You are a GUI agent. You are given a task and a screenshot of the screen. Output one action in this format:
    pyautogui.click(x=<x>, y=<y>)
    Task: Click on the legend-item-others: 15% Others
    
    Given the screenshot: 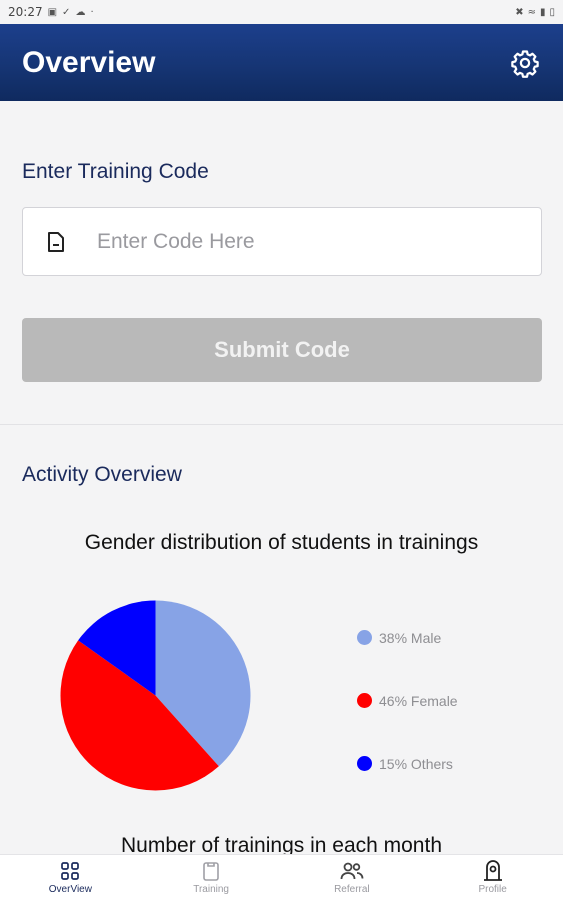 What is the action you would take?
    pyautogui.click(x=407, y=763)
    